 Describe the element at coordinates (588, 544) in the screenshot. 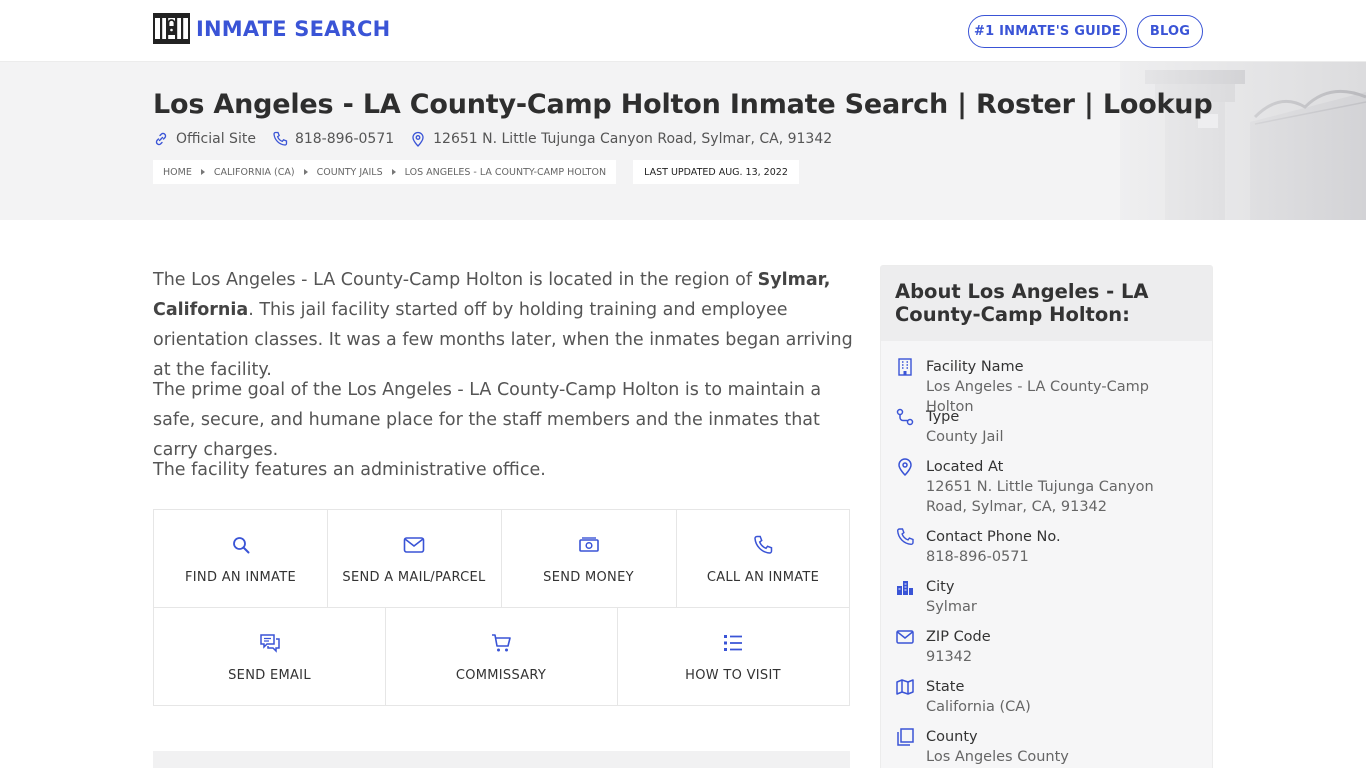

I see `money-icon` at that location.